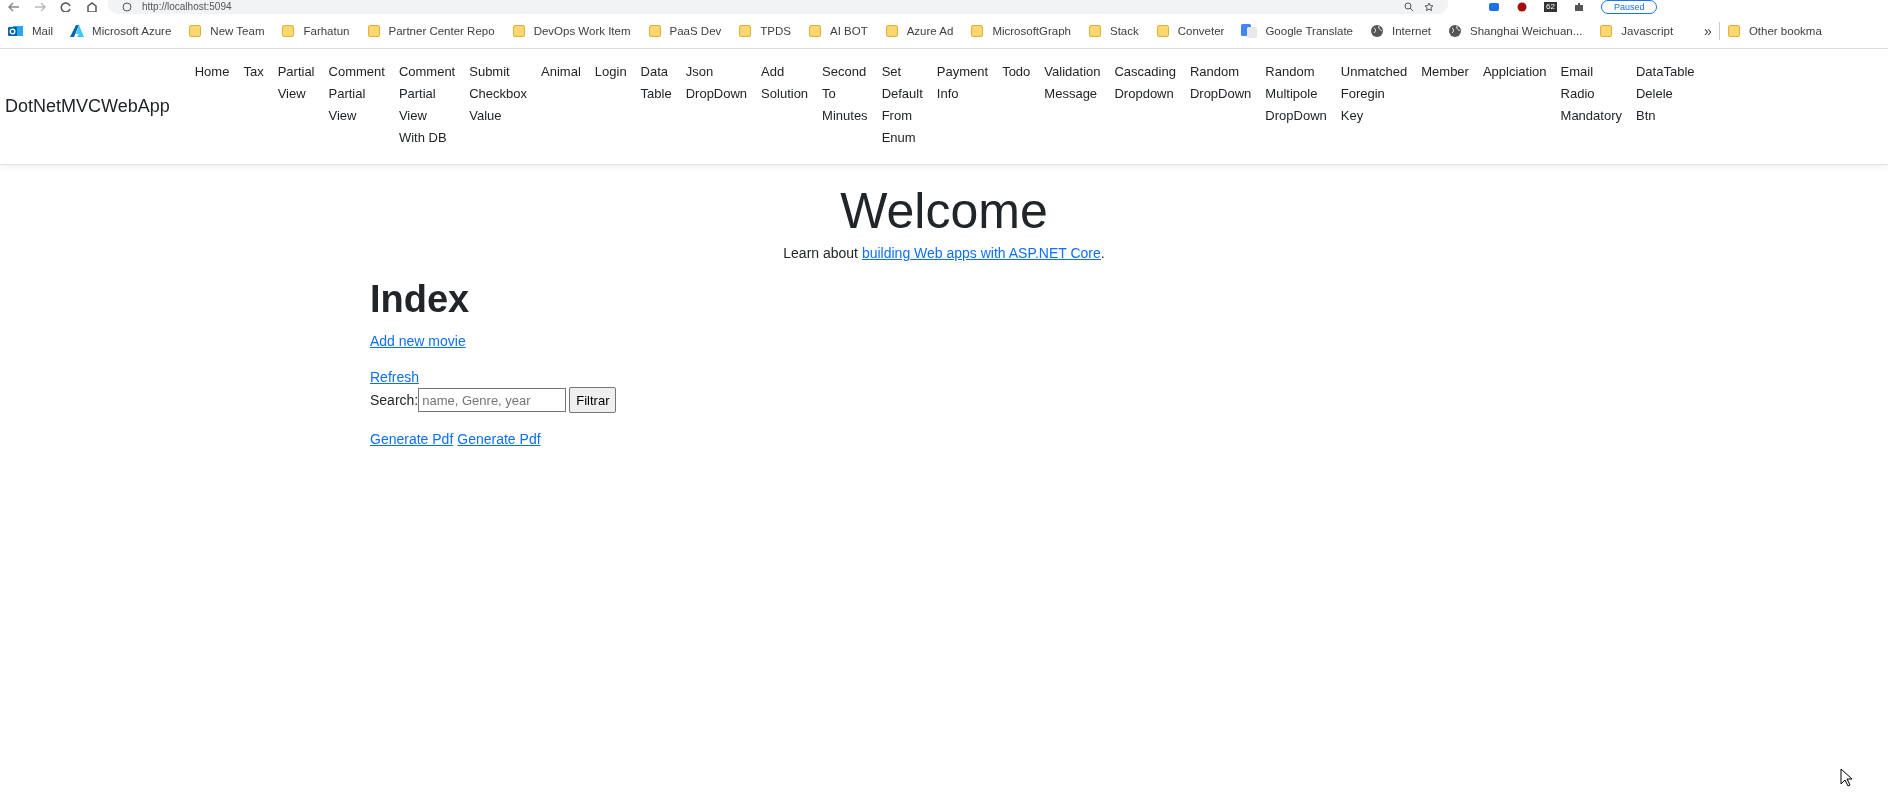 The image size is (1888, 794). Describe the element at coordinates (919, 31) in the screenshot. I see `bookmark: Azure Ad` at that location.